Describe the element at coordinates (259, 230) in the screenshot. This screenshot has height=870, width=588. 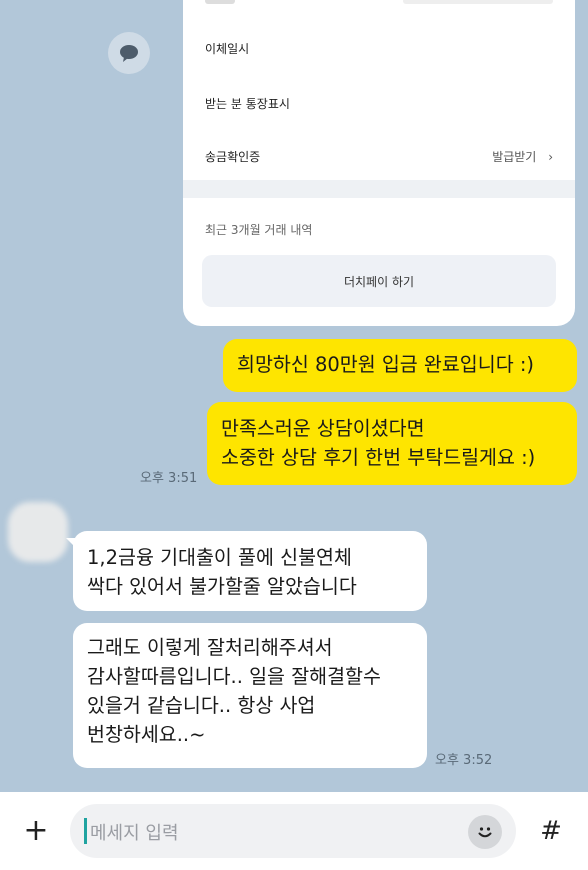
I see `recent-transactions-label: 최근 3개월 거래 내역` at that location.